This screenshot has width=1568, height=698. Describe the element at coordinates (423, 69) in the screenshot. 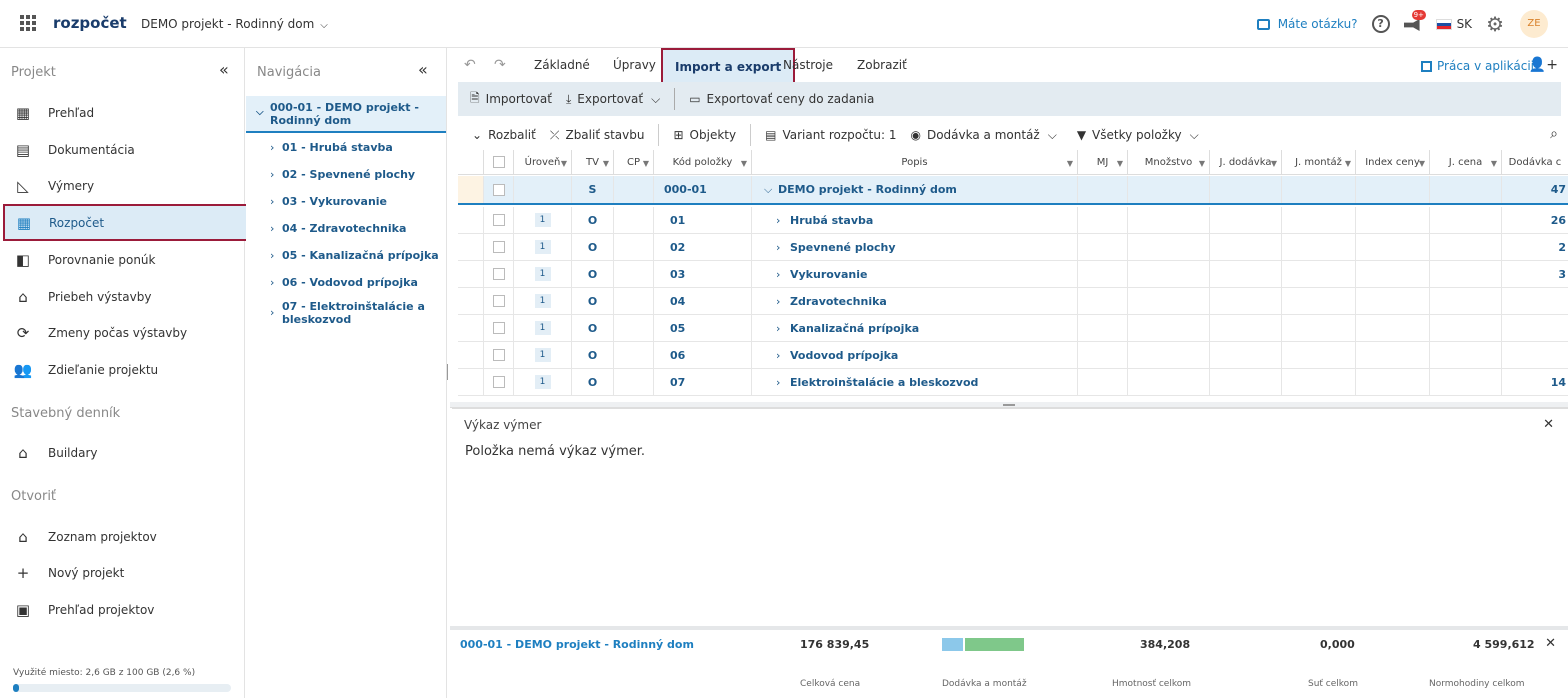

I see `collapse-navigation-icon: «` at that location.